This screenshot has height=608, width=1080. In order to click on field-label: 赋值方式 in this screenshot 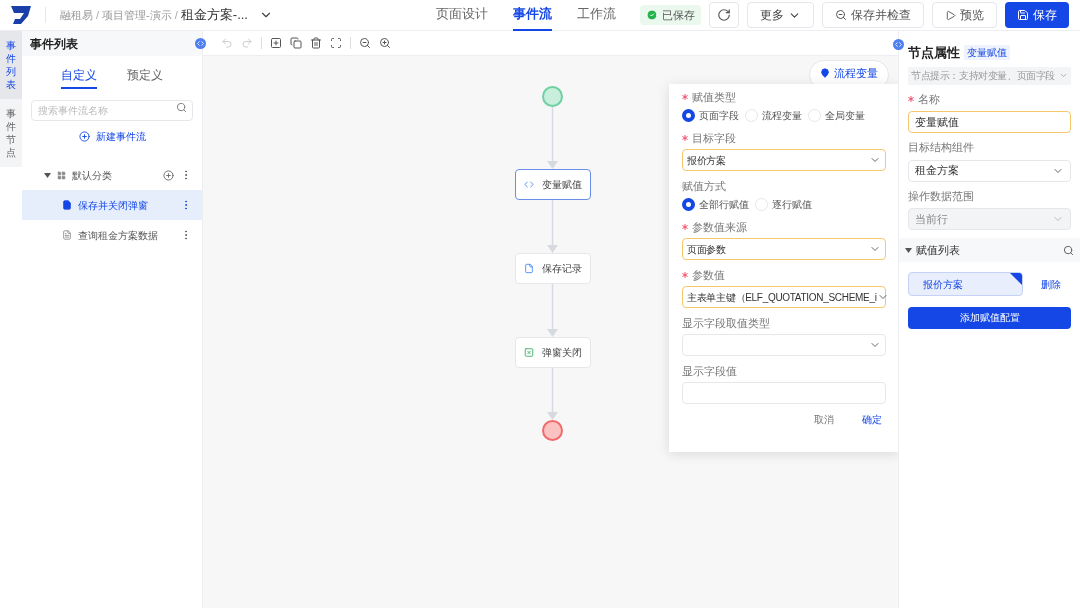, I will do `click(704, 186)`.